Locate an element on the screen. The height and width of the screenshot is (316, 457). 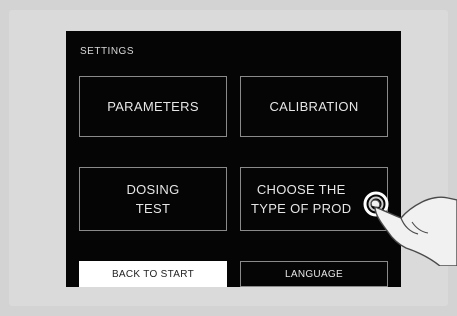
pointing-hand-icon is located at coordinates (410, 228).